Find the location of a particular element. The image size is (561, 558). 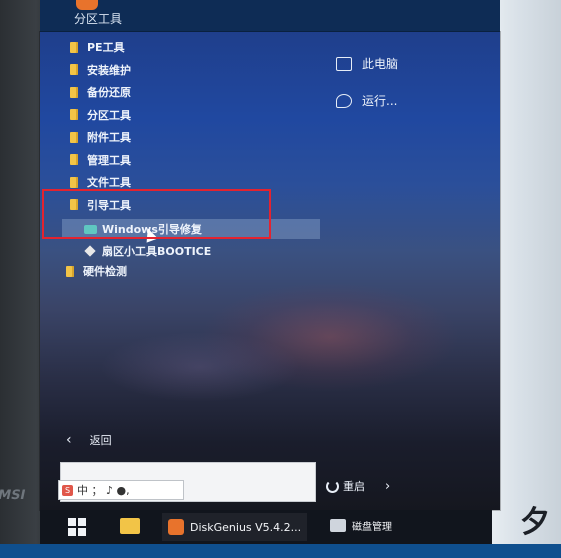

folder-label: 分区工具 is located at coordinates (109, 115).